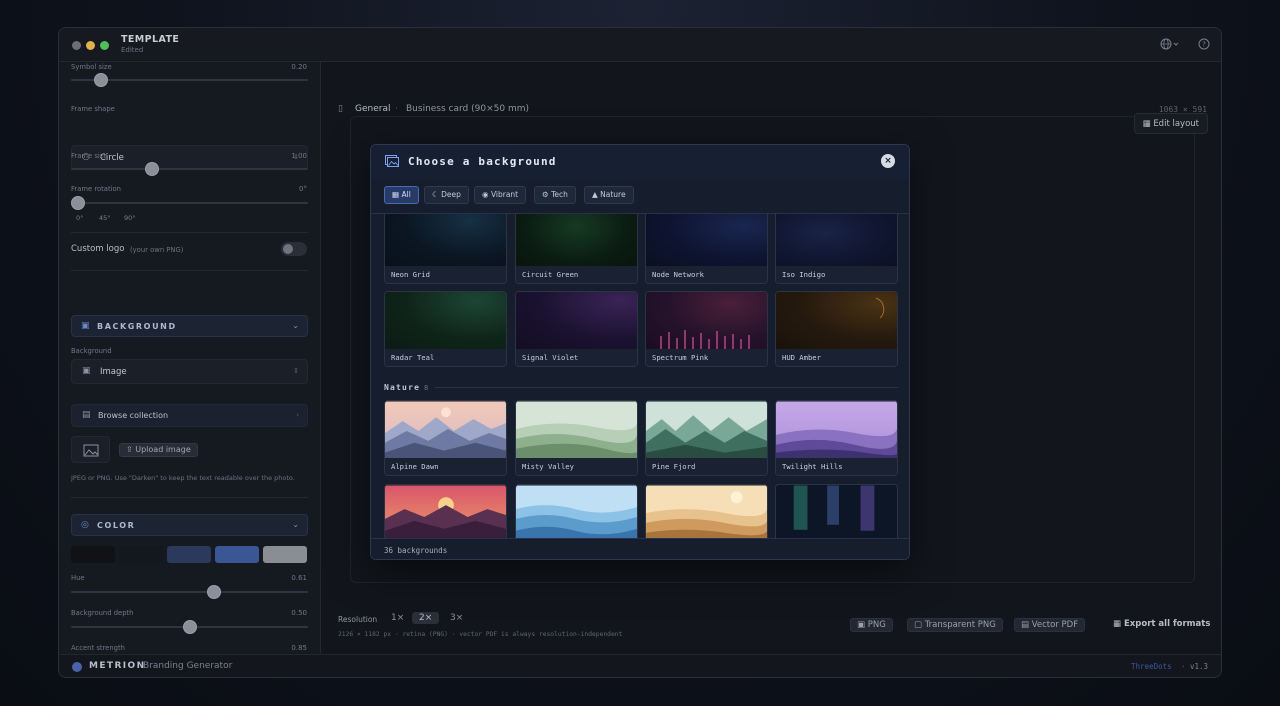 The height and width of the screenshot is (706, 1280). I want to click on filter-all: ▦ All, so click(401, 195).